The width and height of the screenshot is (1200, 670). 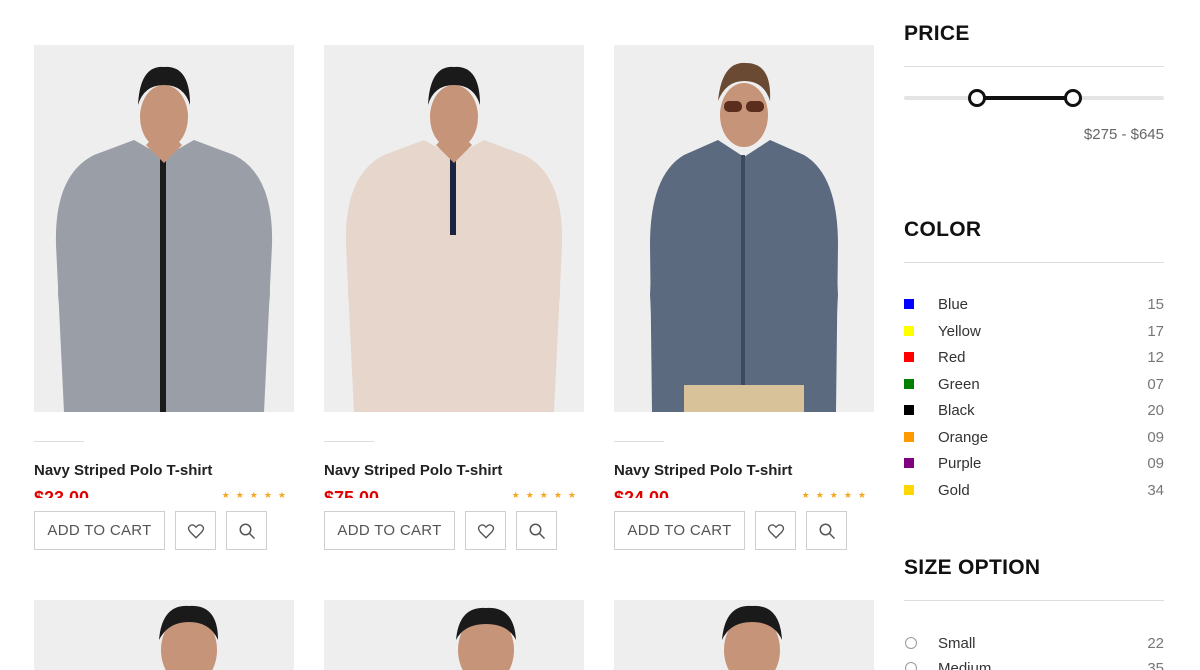 What do you see at coordinates (1155, 643) in the screenshot?
I see `size-count: 22` at bounding box center [1155, 643].